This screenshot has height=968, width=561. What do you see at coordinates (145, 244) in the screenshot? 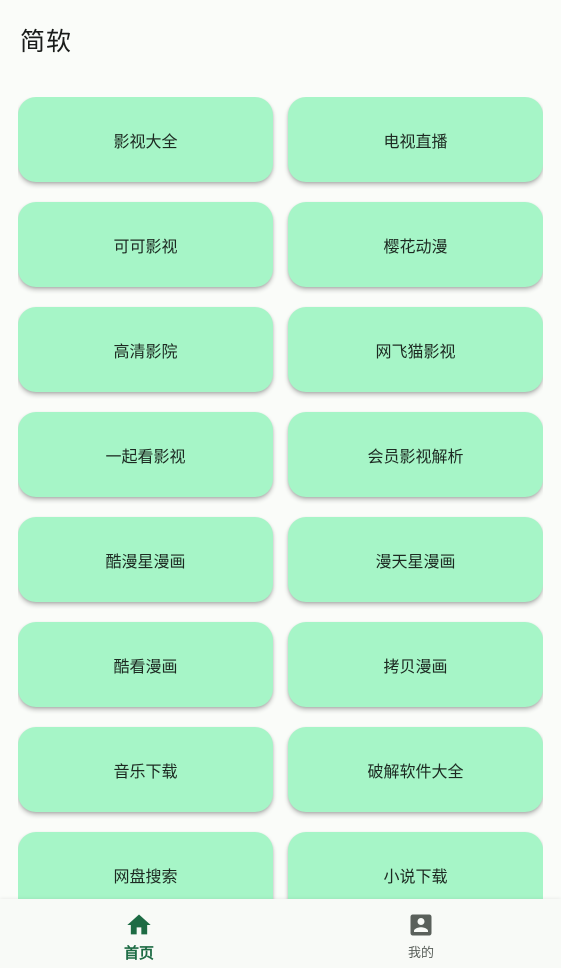
I see `tile-2: 可可影视` at bounding box center [145, 244].